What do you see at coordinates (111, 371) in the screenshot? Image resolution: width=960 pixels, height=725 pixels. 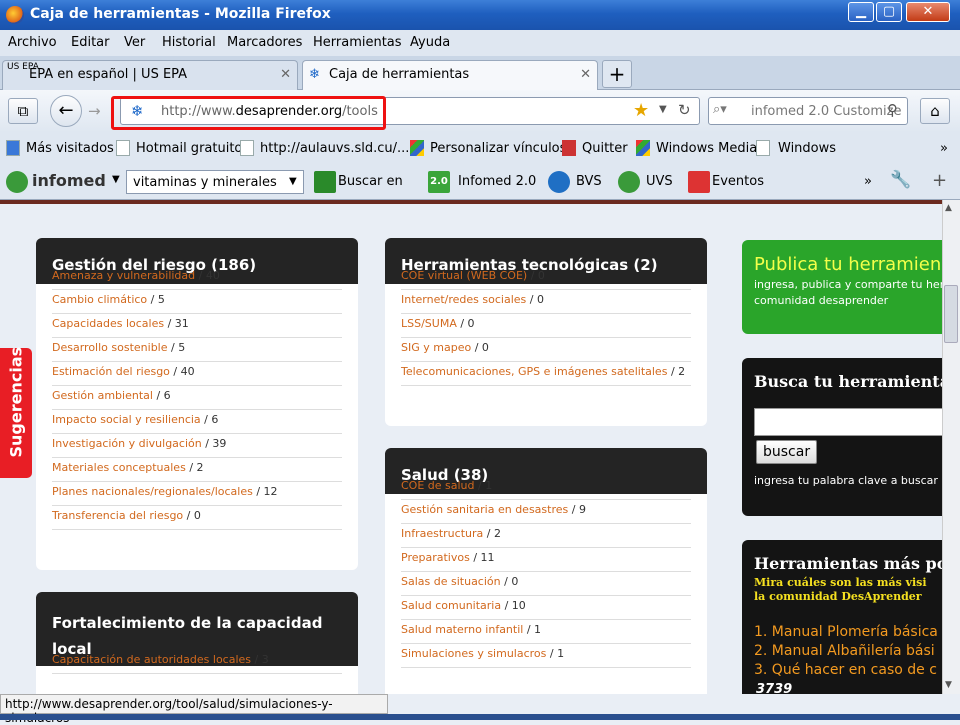 I see `category-link: Estimación del riesgo` at bounding box center [111, 371].